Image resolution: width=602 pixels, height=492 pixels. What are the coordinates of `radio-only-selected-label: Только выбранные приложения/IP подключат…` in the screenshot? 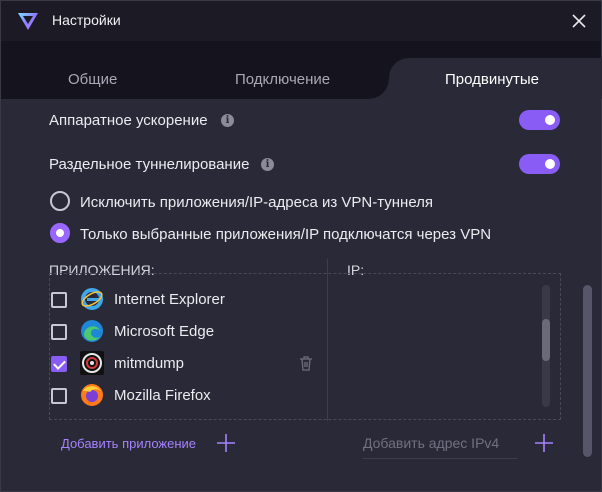 It's located at (286, 234).